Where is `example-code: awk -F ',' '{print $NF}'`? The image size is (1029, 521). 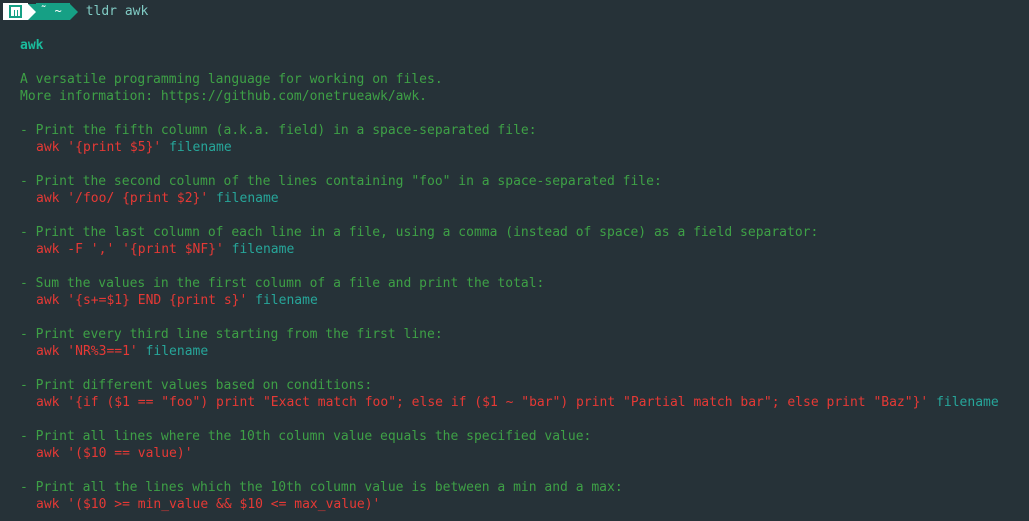 example-code: awk -F ',' '{print $NF}' is located at coordinates (130, 249).